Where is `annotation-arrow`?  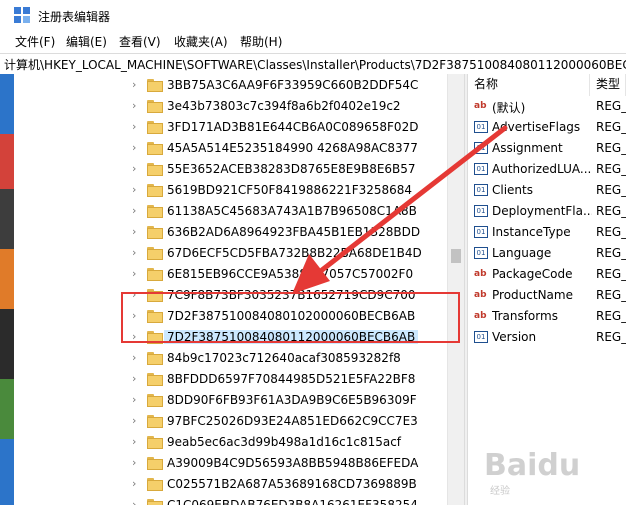 annotation-arrow is located at coordinates (400, 209).